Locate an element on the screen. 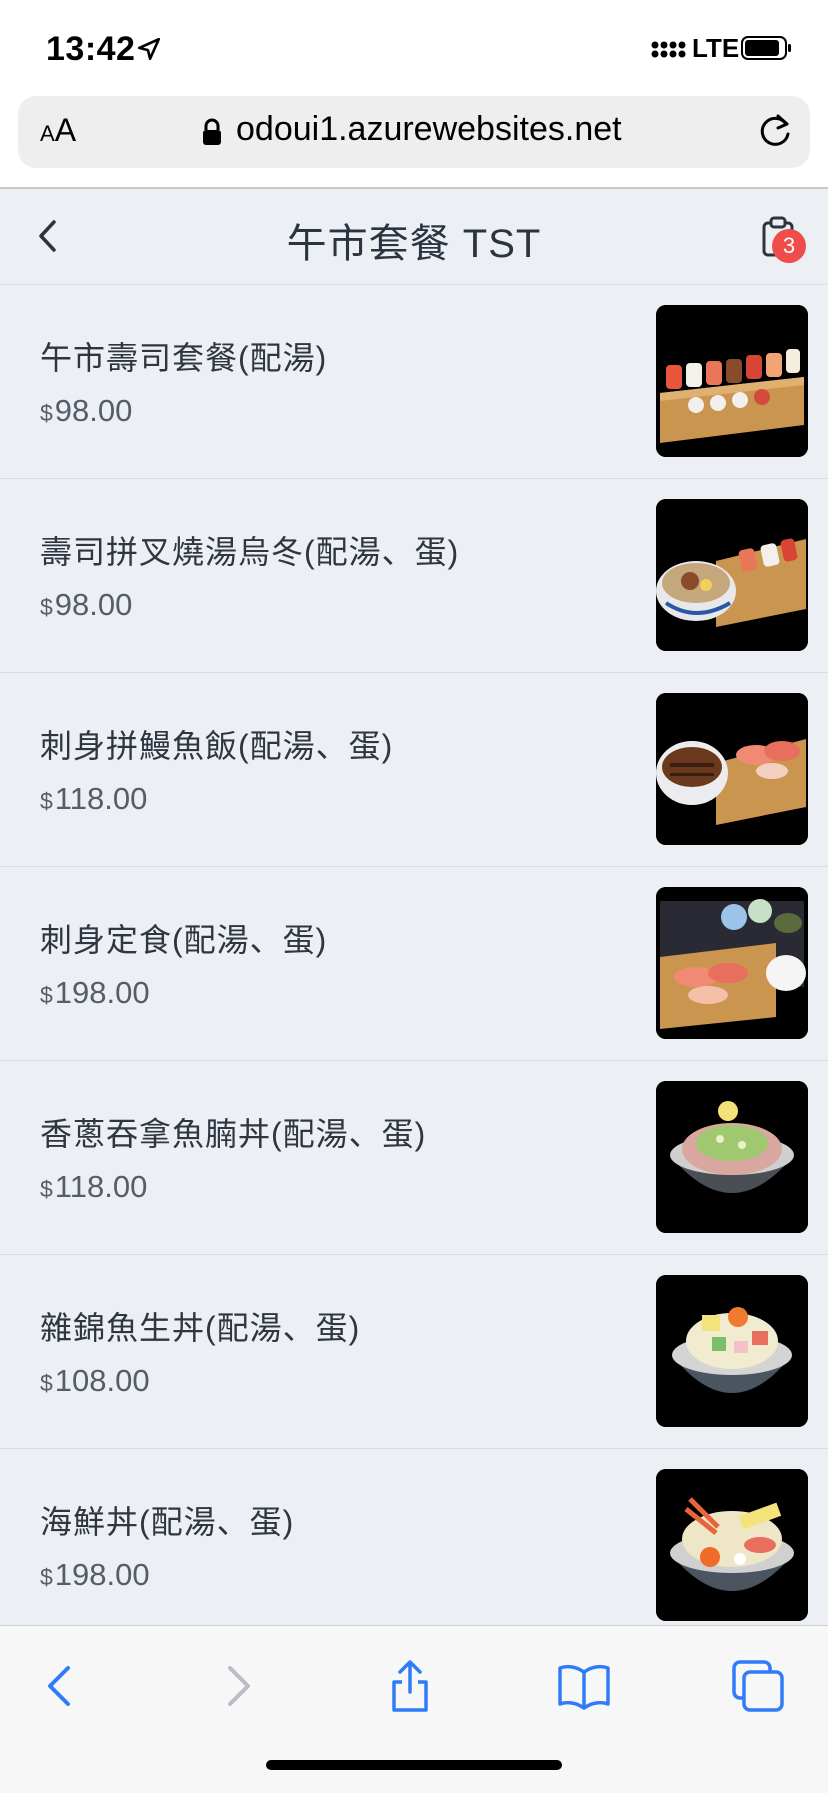  sashimi-eel-rice-photo is located at coordinates (732, 769).